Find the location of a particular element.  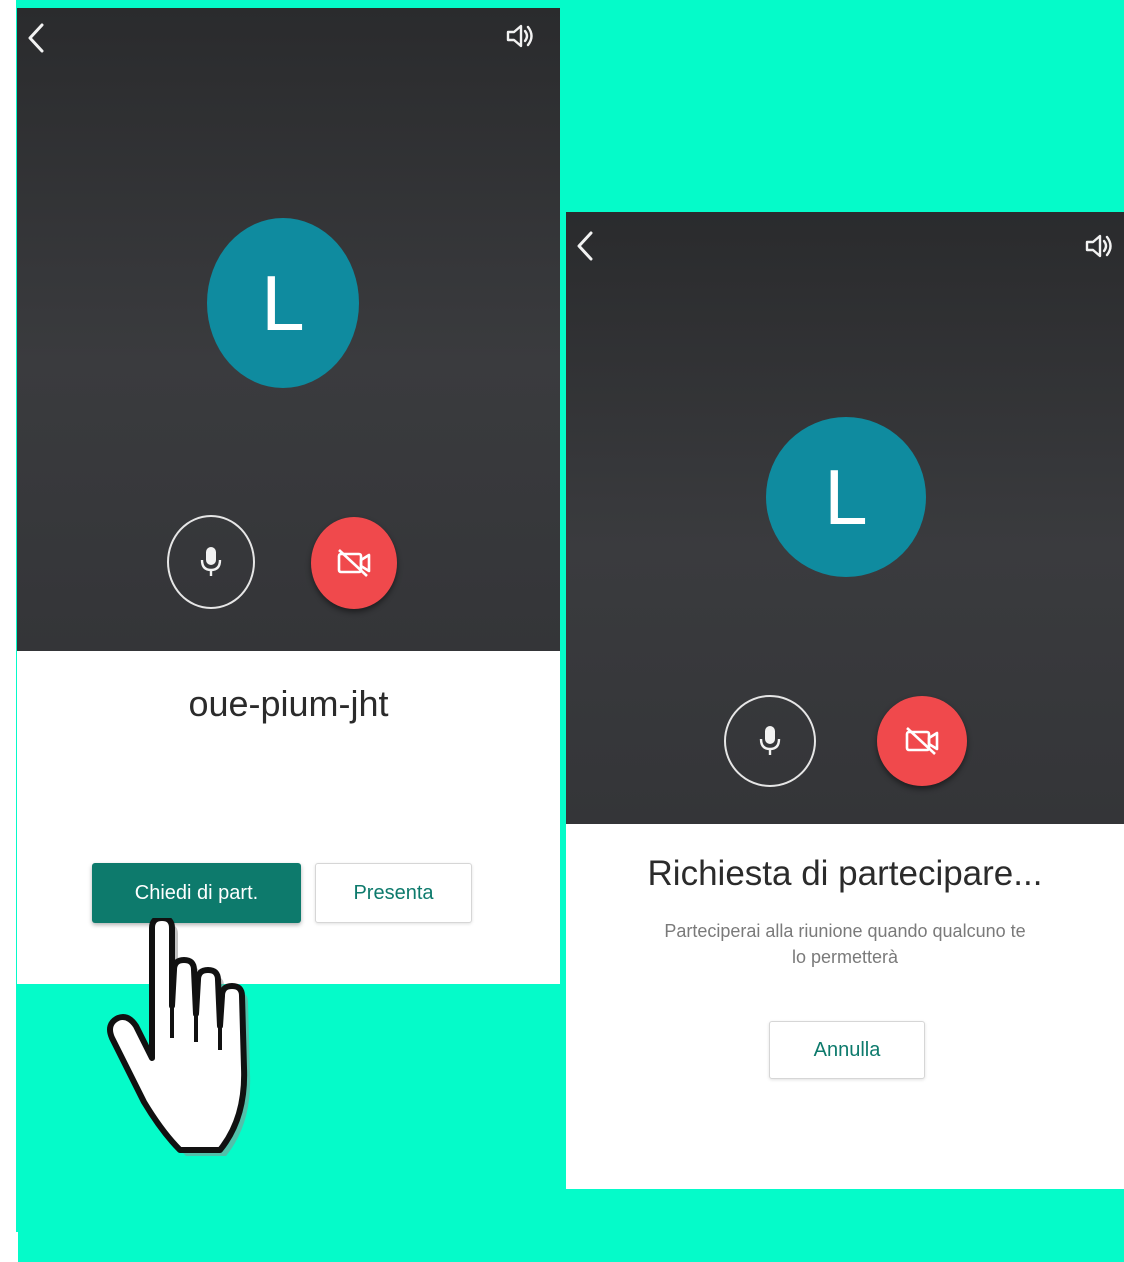

present-button: Presenta is located at coordinates (393, 893).